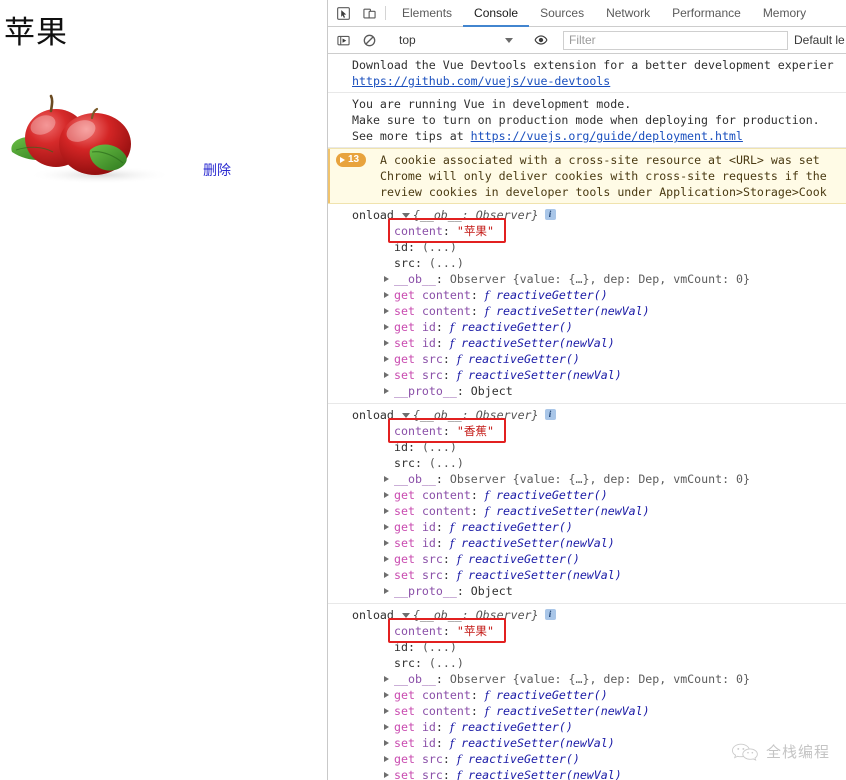 This screenshot has height=780, width=846. What do you see at coordinates (369, 13) in the screenshot?
I see `device-toolbar-icon` at bounding box center [369, 13].